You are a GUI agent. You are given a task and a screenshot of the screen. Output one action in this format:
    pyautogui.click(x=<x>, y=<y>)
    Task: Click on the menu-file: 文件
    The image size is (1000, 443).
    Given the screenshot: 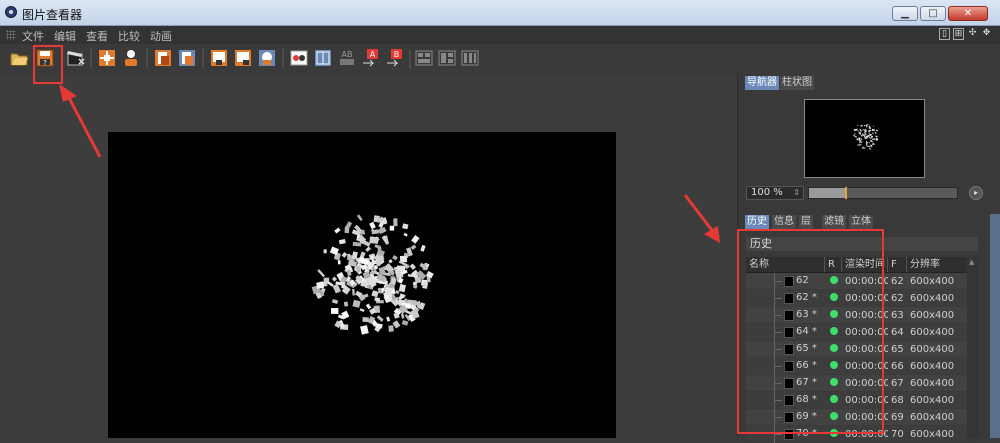 What is the action you would take?
    pyautogui.click(x=33, y=36)
    